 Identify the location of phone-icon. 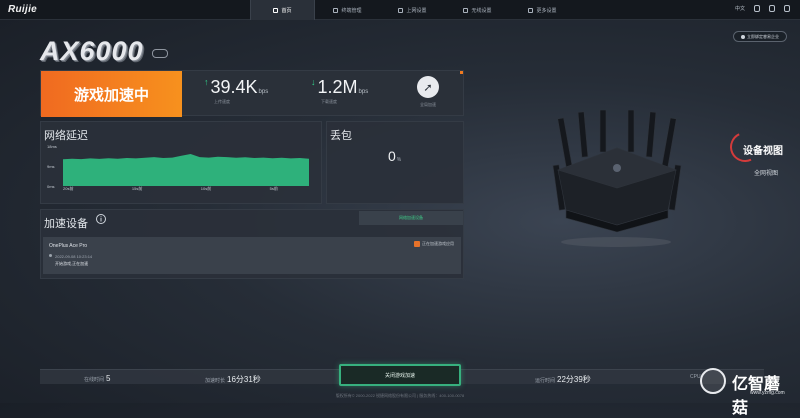
(757, 8).